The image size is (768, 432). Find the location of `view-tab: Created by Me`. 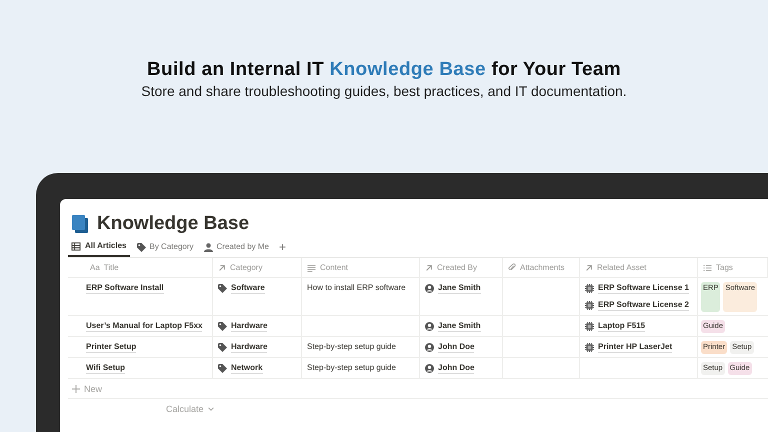

view-tab: Created by Me is located at coordinates (236, 248).